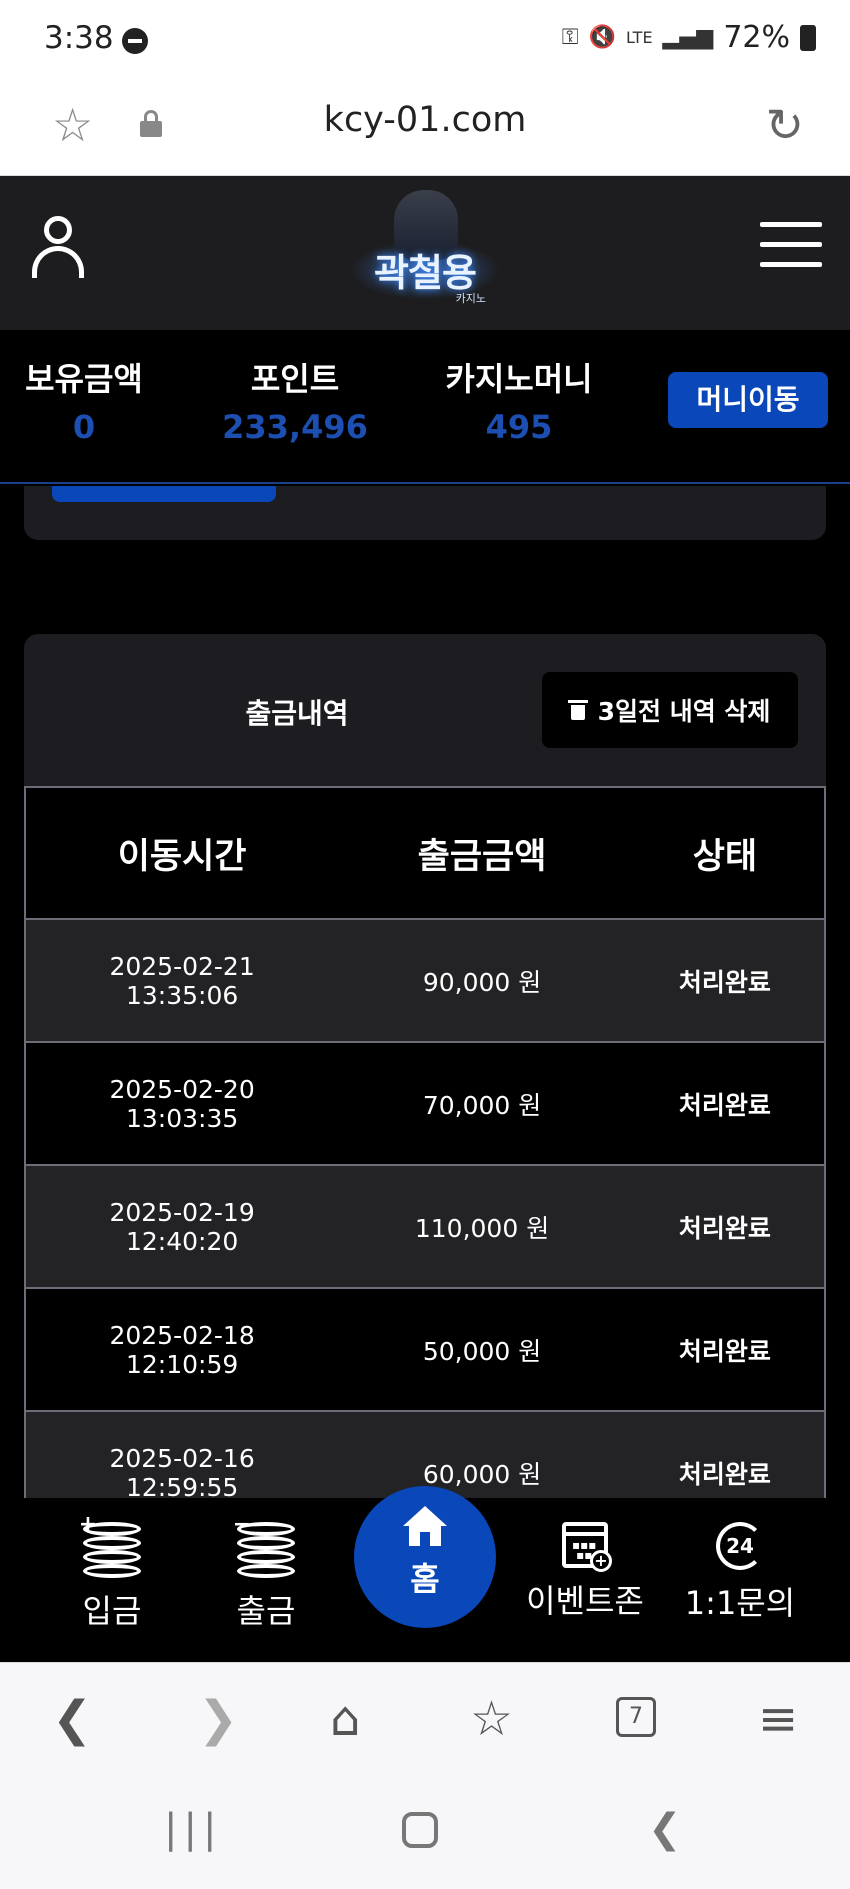 The width and height of the screenshot is (850, 1889). What do you see at coordinates (345, 1719) in the screenshot?
I see `home-browser-icon: ⌂` at bounding box center [345, 1719].